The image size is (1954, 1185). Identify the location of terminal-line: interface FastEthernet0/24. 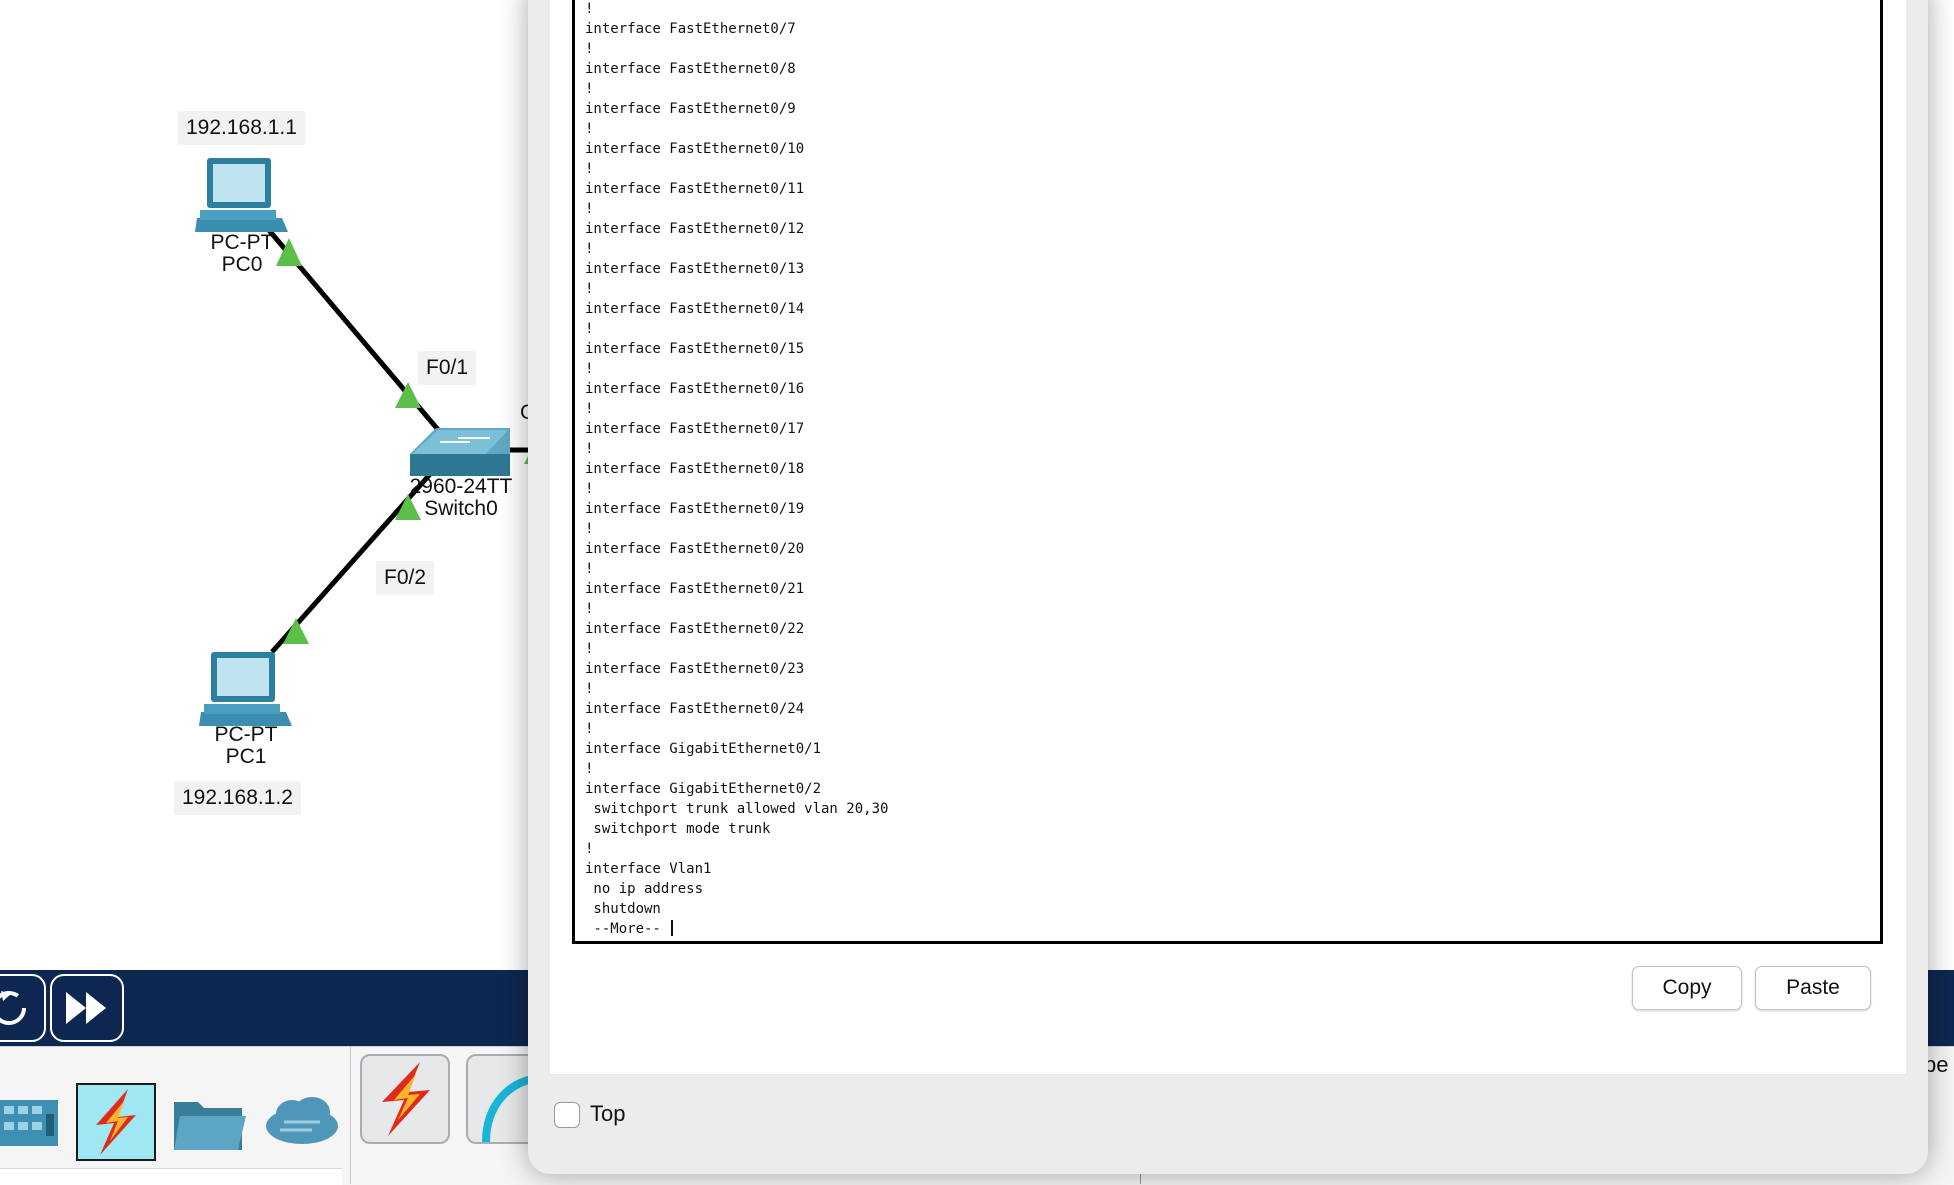
(695, 709).